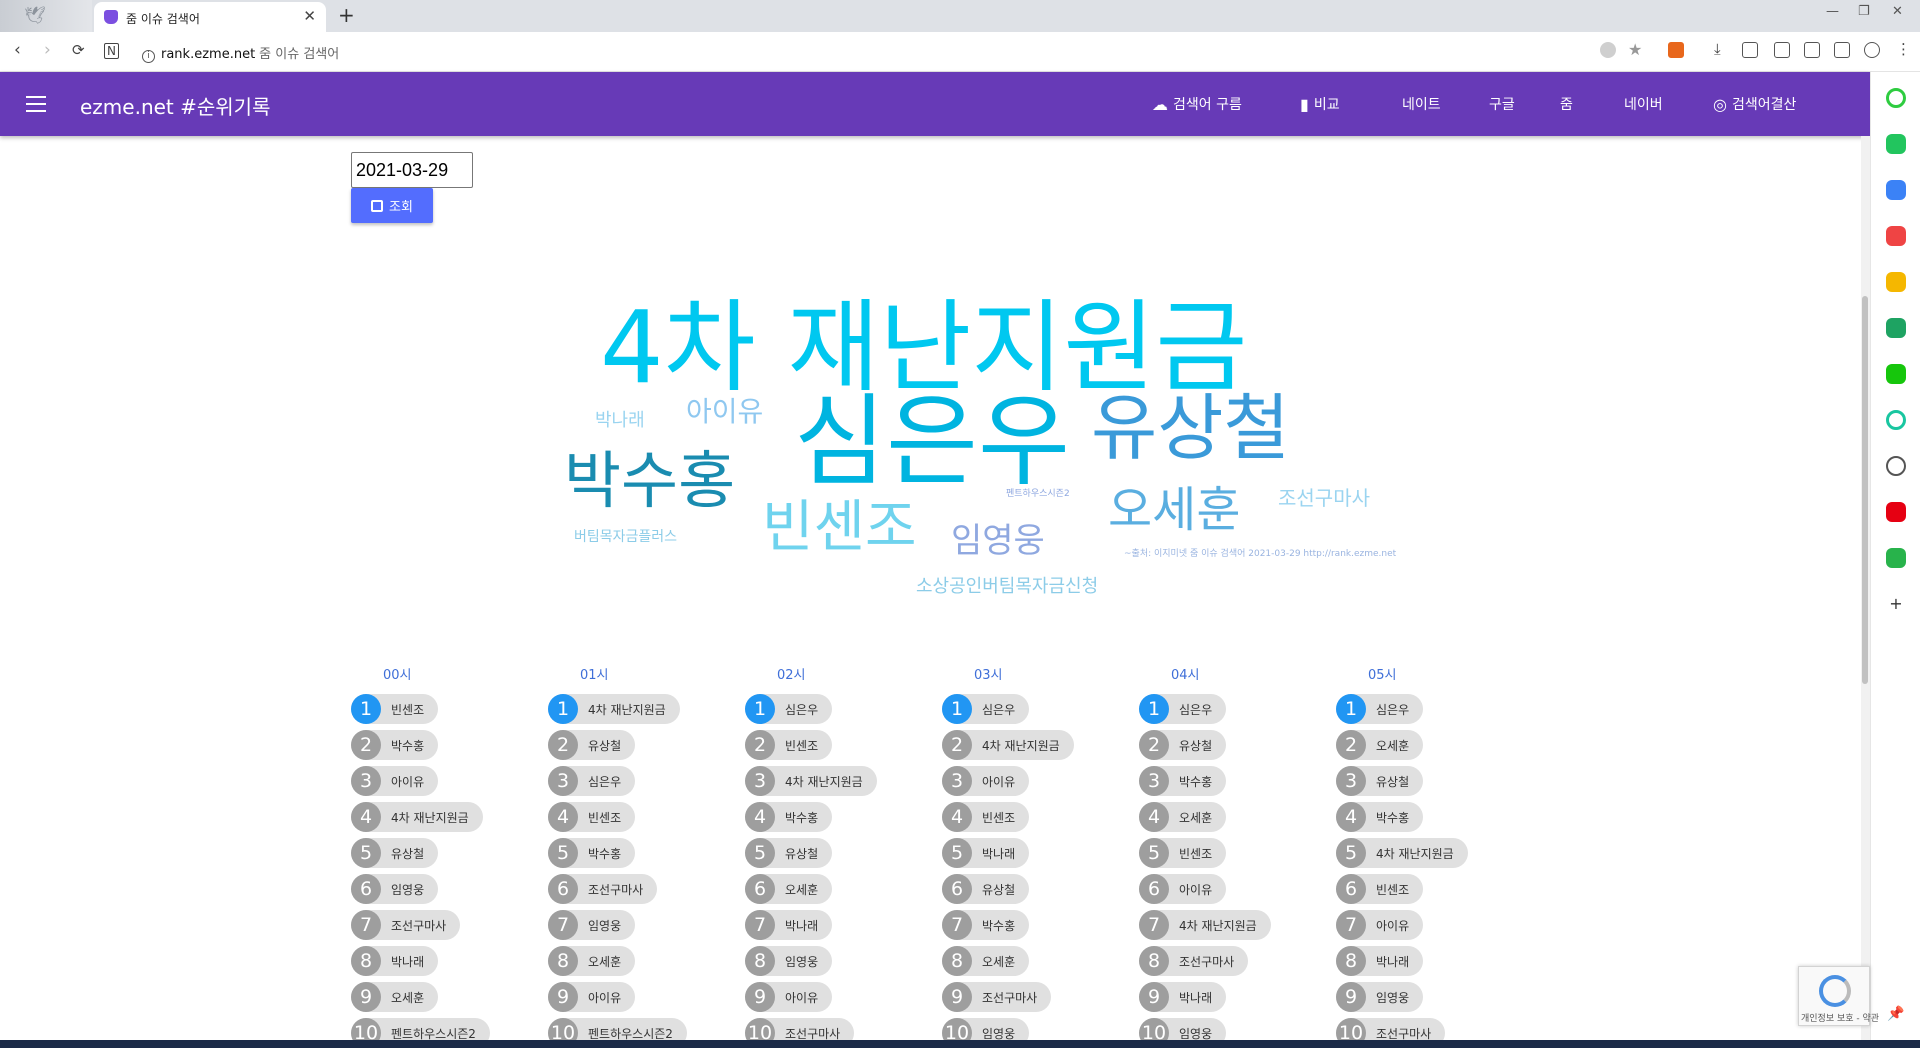 This screenshot has height=1048, width=1920. Describe the element at coordinates (811, 781) in the screenshot. I see `rank-item: 3 4차 재난지원금` at that location.